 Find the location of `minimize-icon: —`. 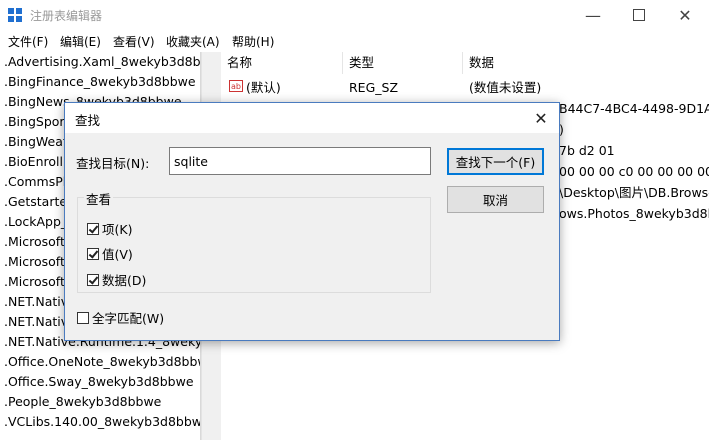

minimize-icon: — is located at coordinates (593, 15).